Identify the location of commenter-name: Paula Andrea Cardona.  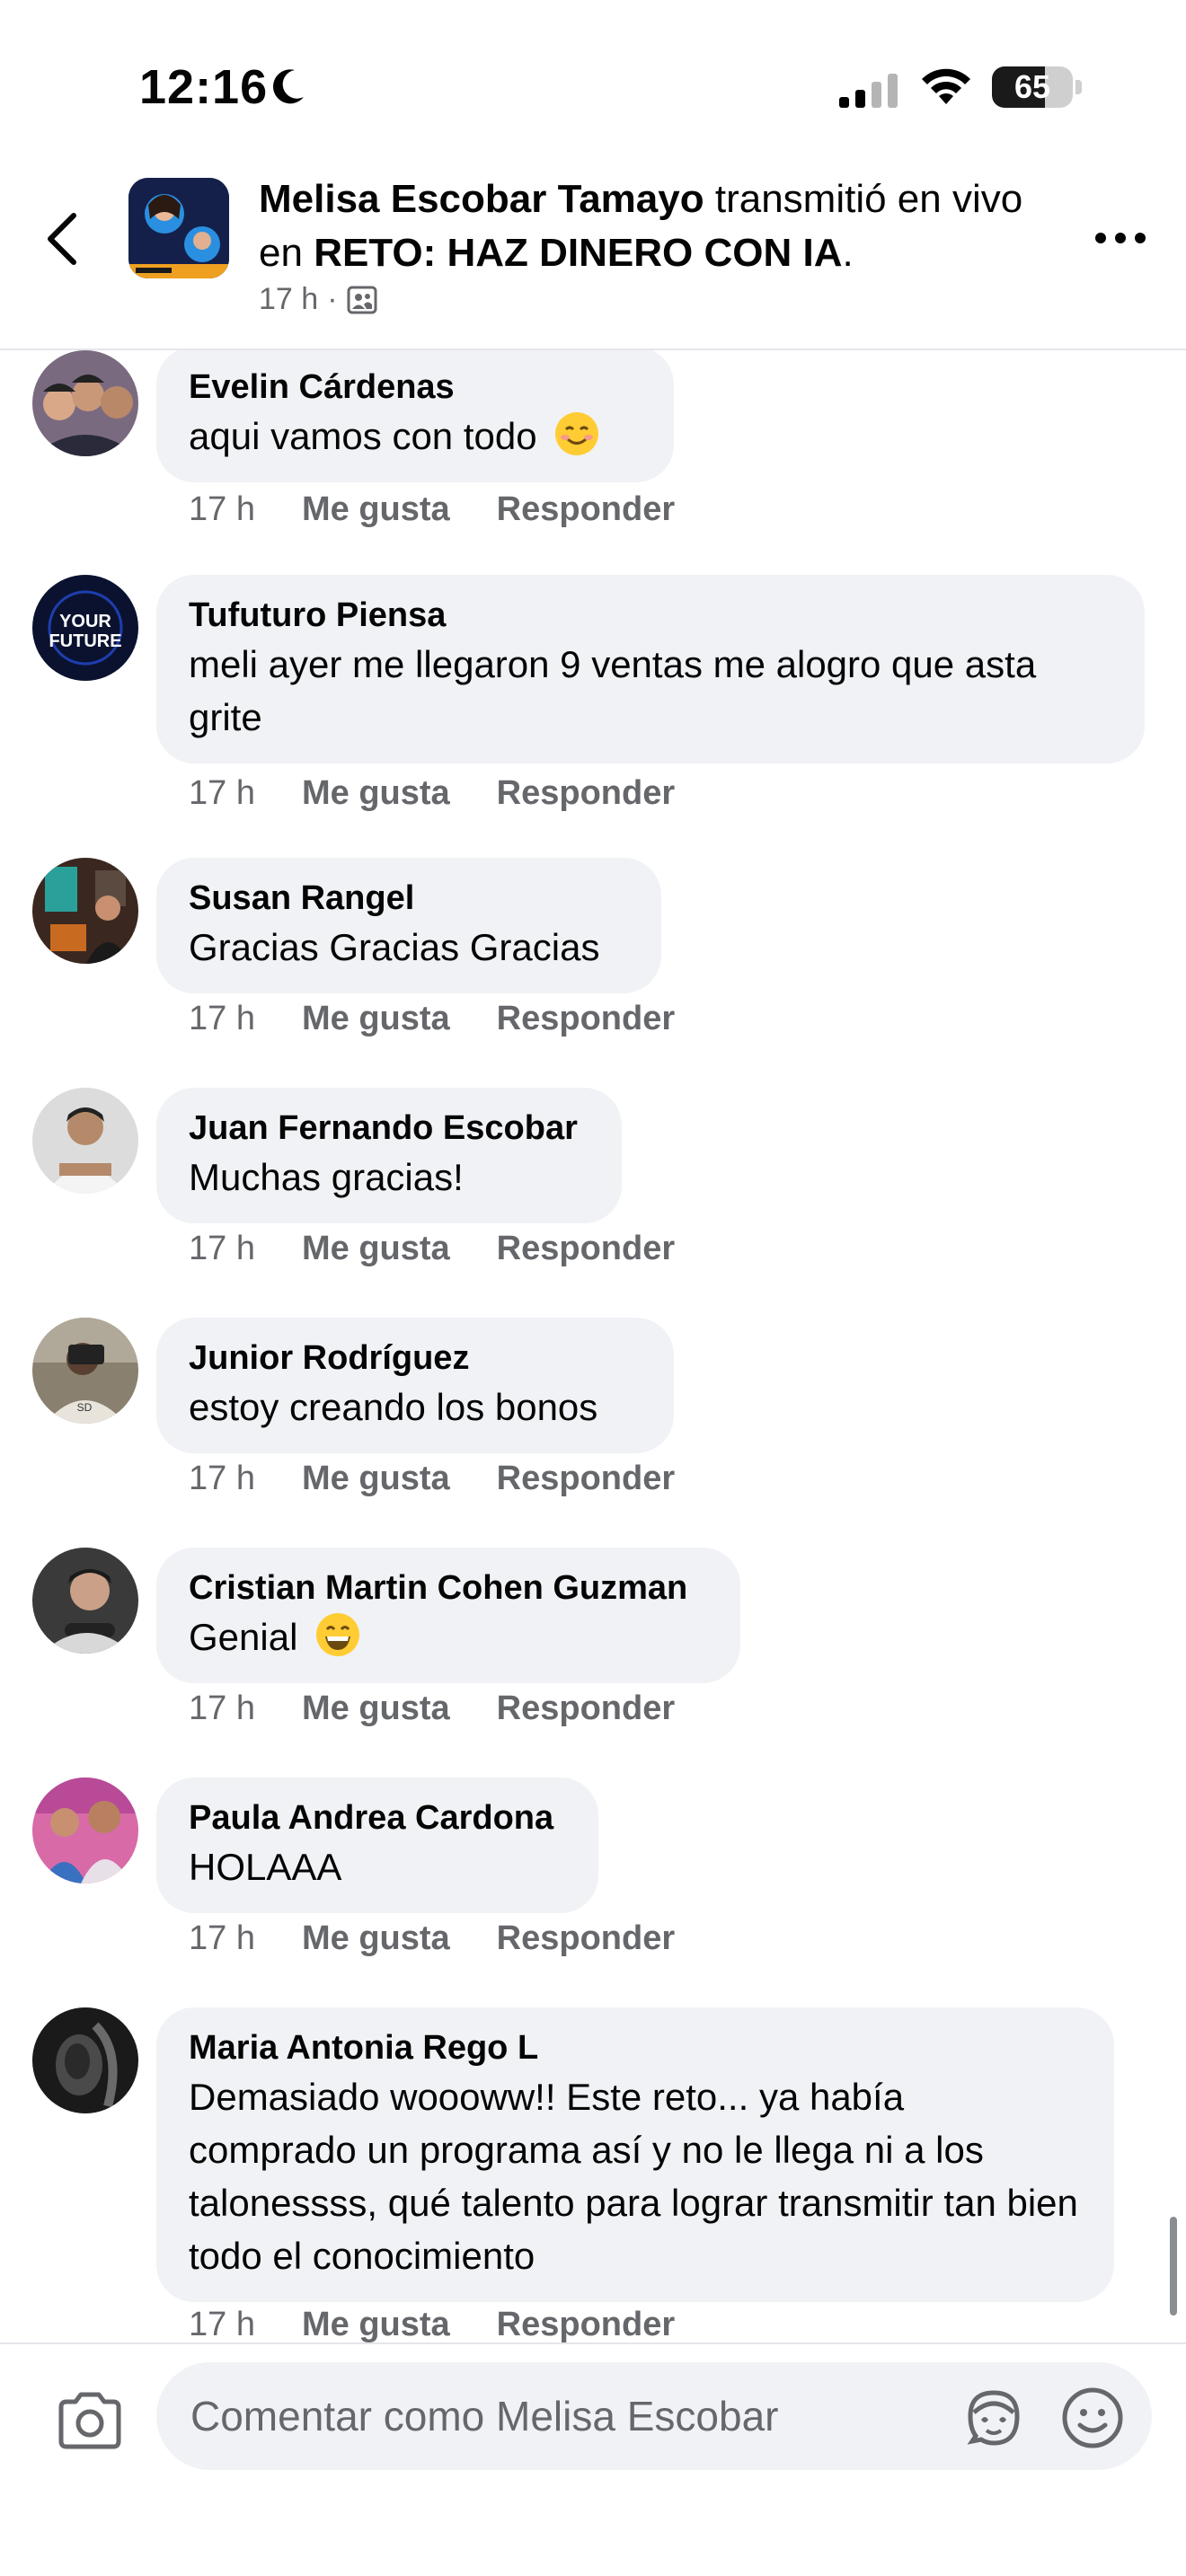
(377, 1817).